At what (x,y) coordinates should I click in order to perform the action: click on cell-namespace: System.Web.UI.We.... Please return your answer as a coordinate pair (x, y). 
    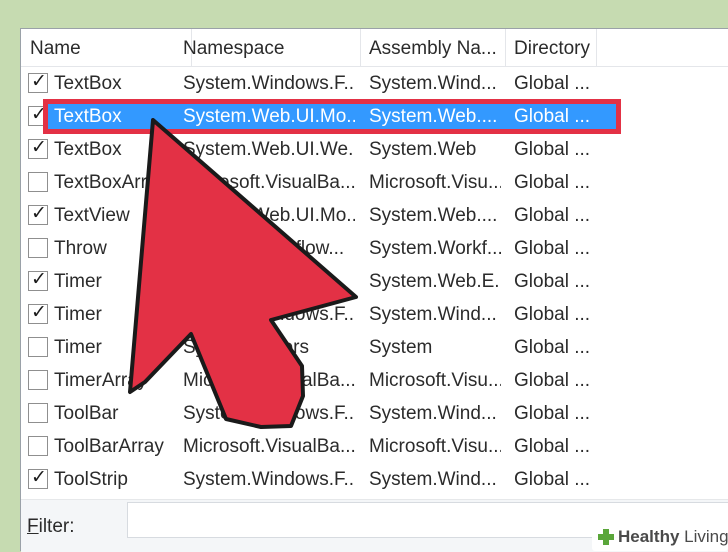
    Looking at the image, I should click on (269, 149).